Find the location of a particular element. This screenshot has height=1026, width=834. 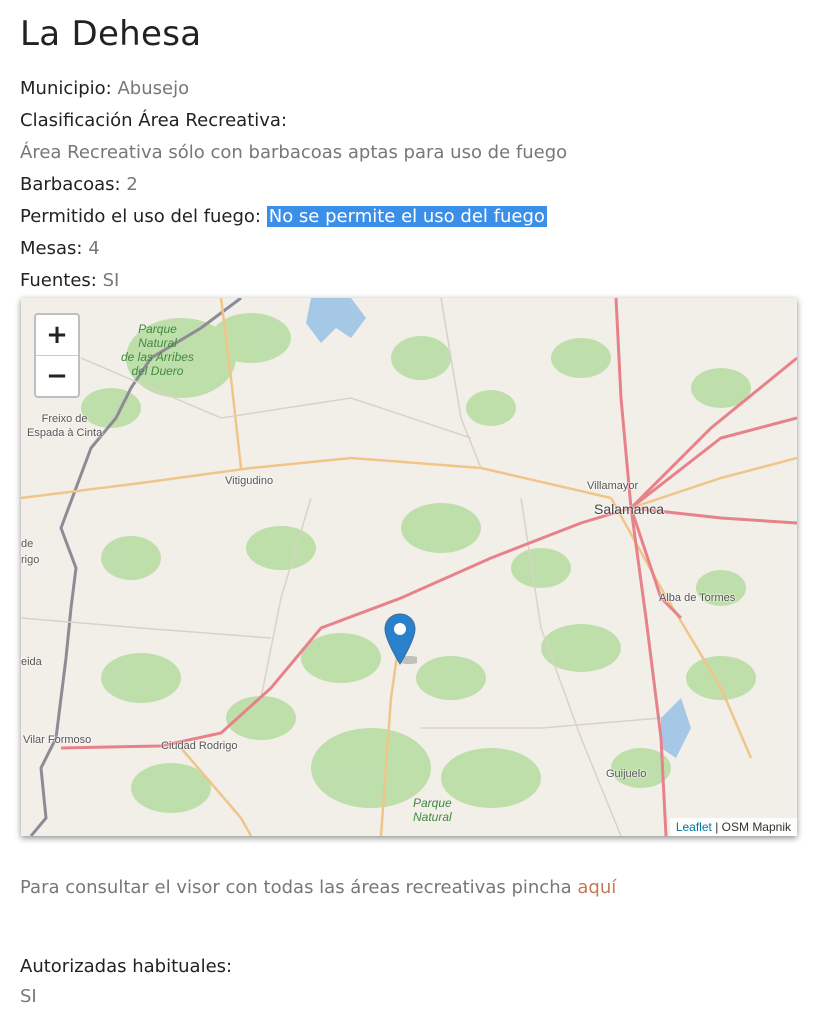

fuego-label: Permitido el uso del fuego: is located at coordinates (140, 216).